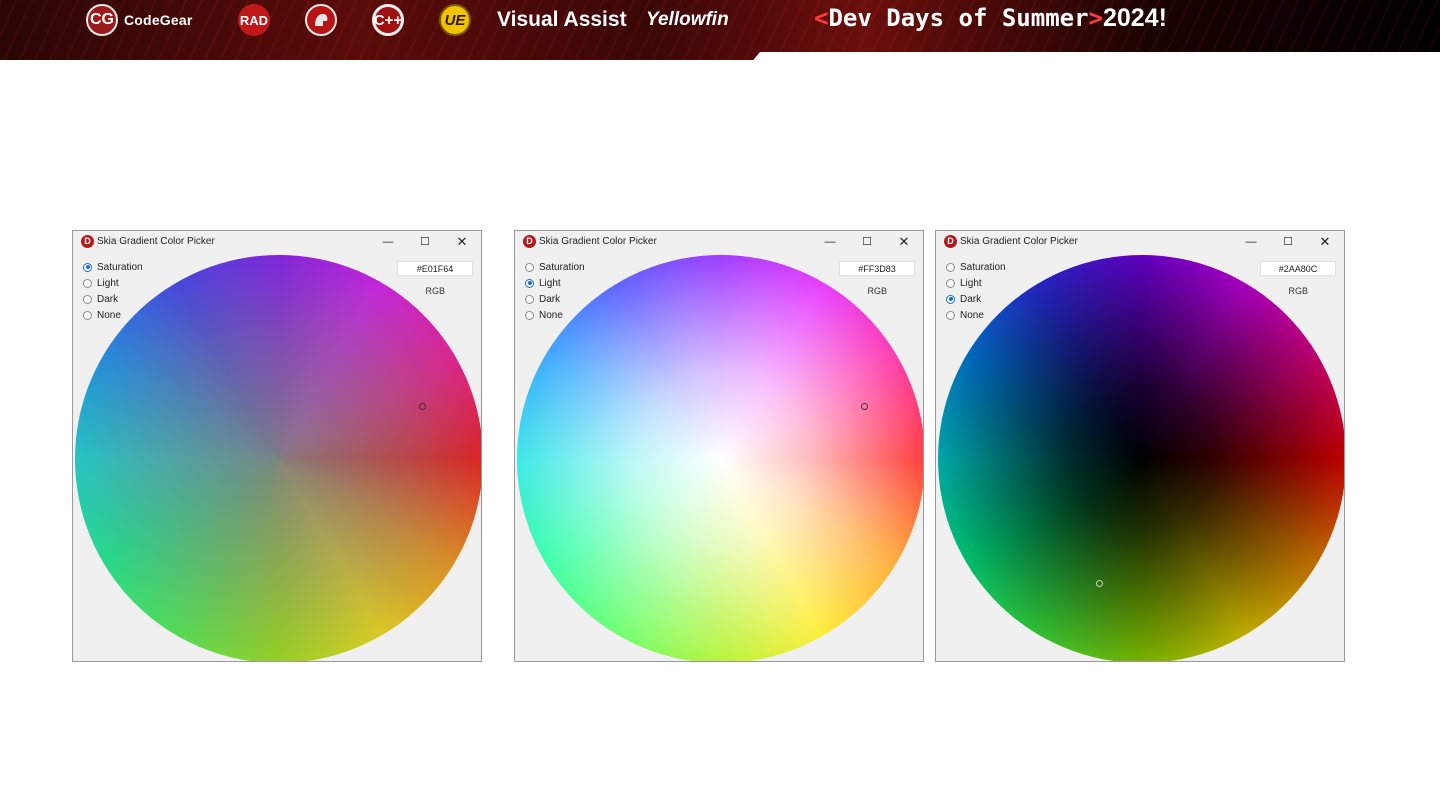 This screenshot has height=810, width=1440. Describe the element at coordinates (102, 20) in the screenshot. I see `codegear-badge: CG` at that location.